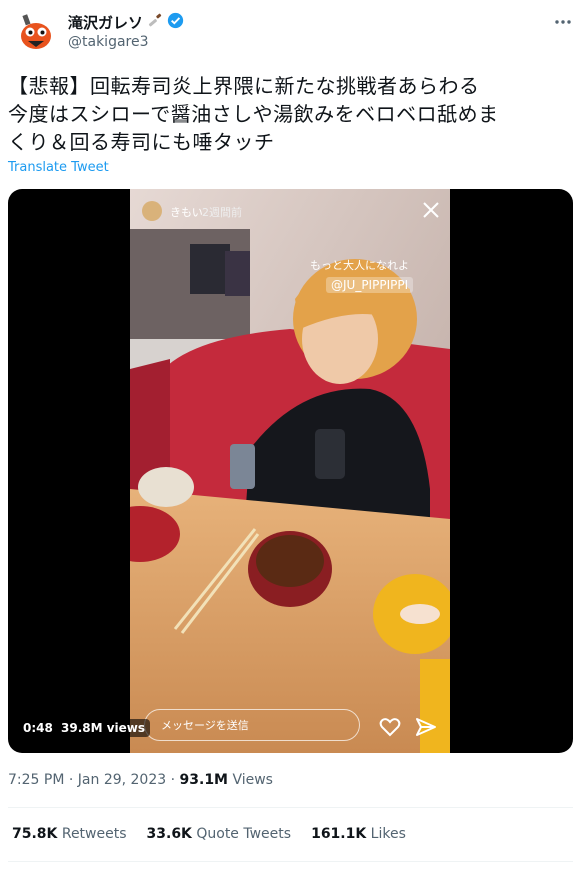  Describe the element at coordinates (252, 780) in the screenshot. I see `views-label: Views` at that location.